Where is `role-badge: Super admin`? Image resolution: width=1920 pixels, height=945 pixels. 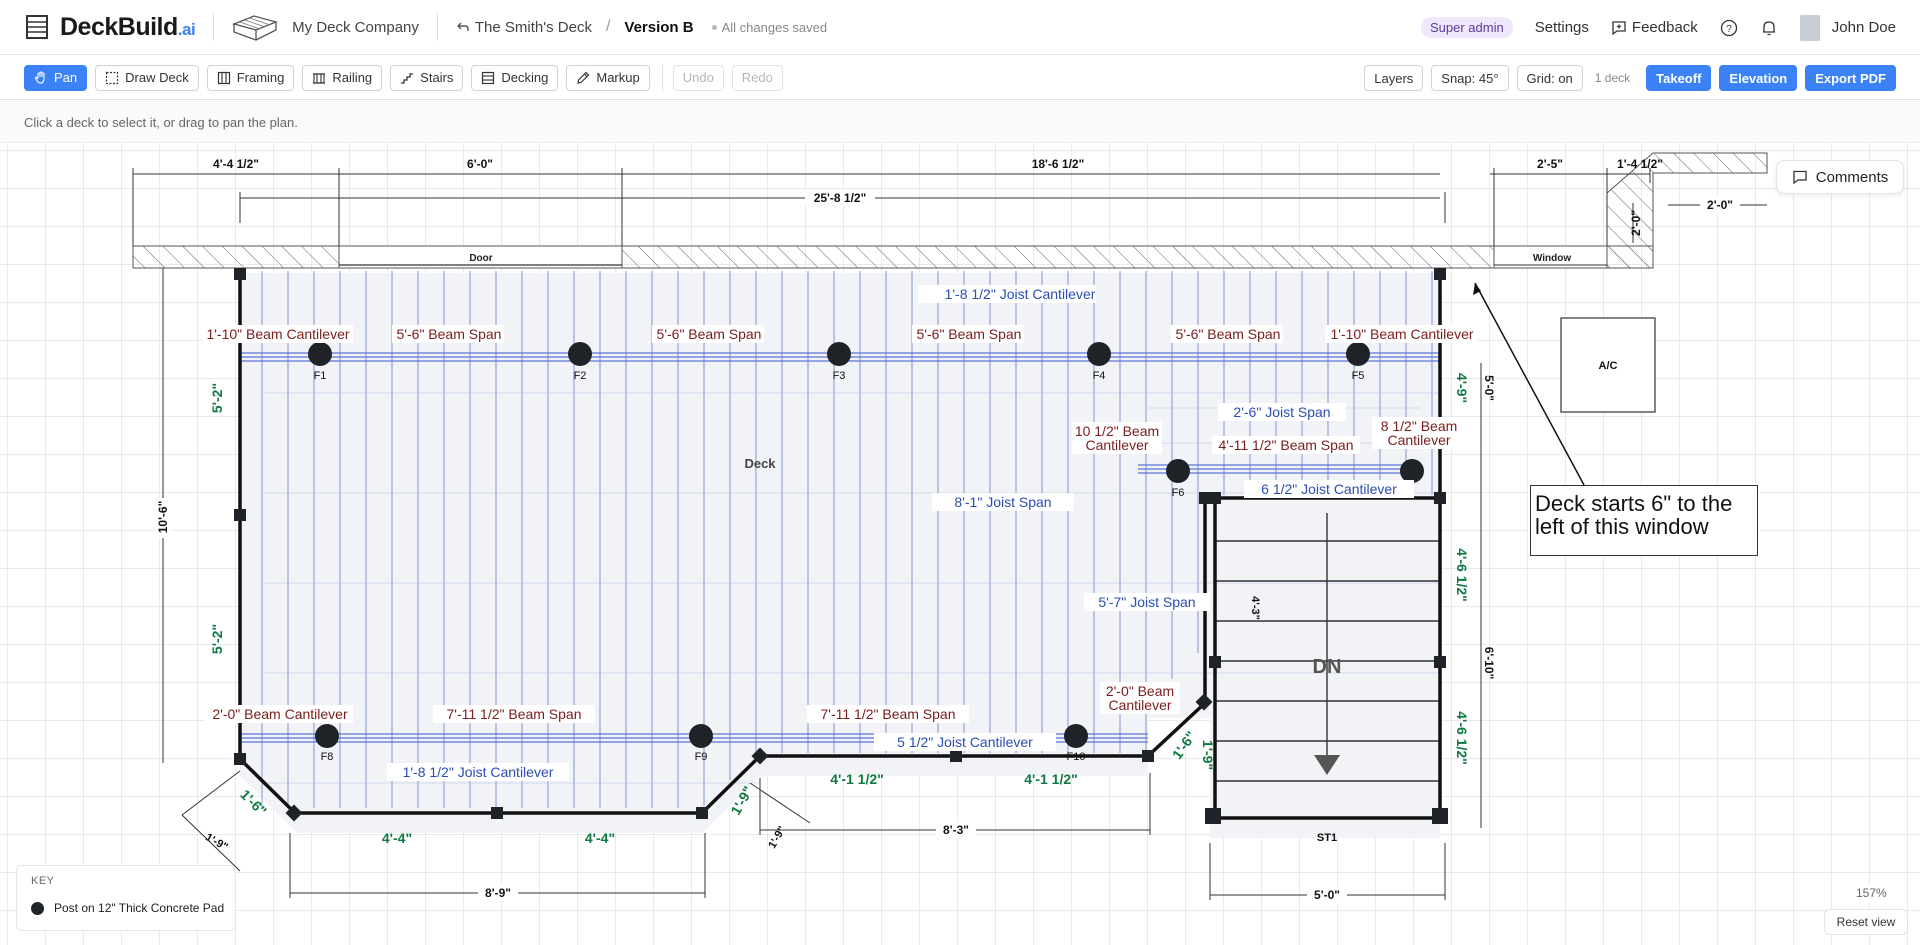
role-badge: Super admin is located at coordinates (1466, 27).